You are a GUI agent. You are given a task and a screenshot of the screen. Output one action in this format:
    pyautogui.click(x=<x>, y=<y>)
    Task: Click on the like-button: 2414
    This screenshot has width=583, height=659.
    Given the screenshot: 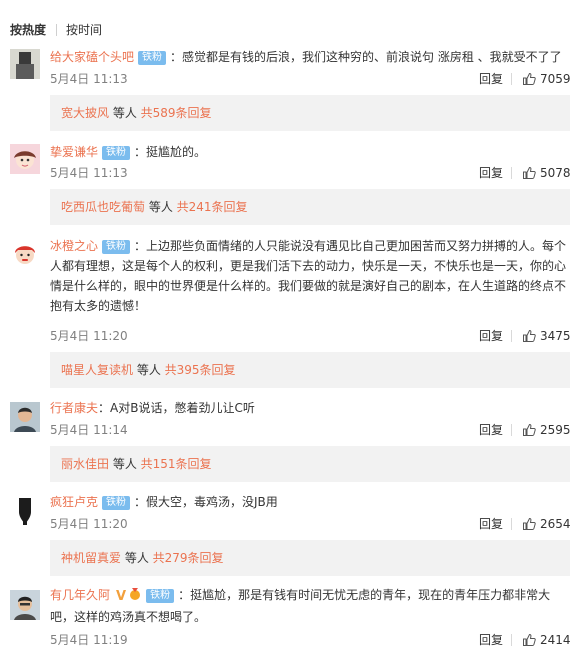 What is the action you would take?
    pyautogui.click(x=546, y=640)
    